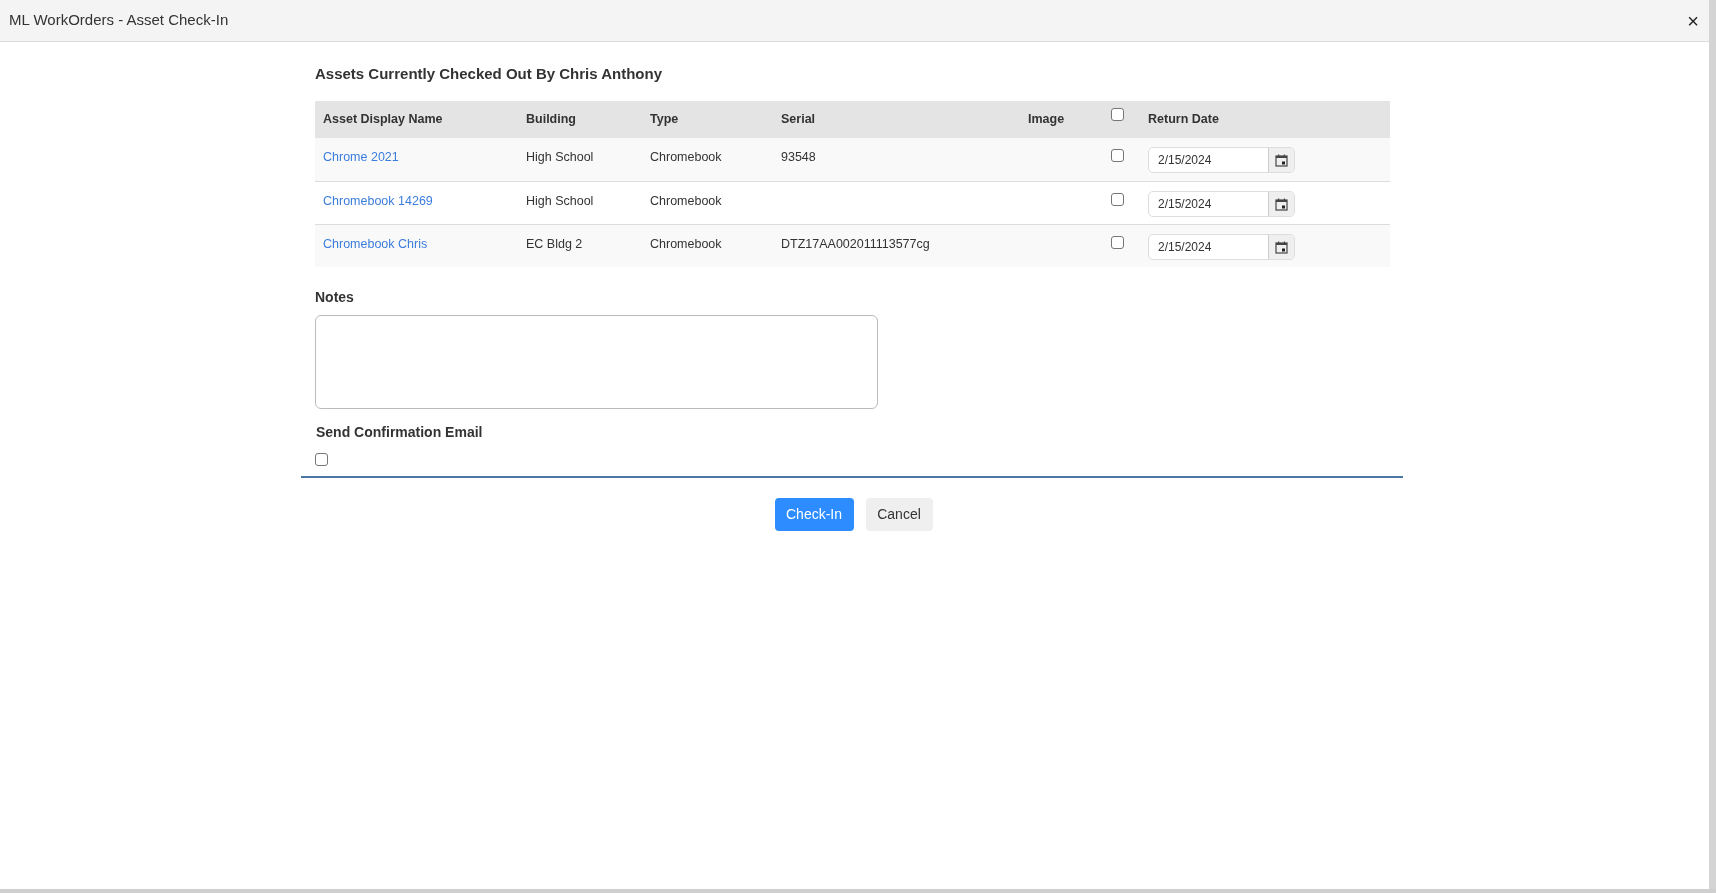  I want to click on confirmation-label: Send Confirmation Email, so click(399, 432).